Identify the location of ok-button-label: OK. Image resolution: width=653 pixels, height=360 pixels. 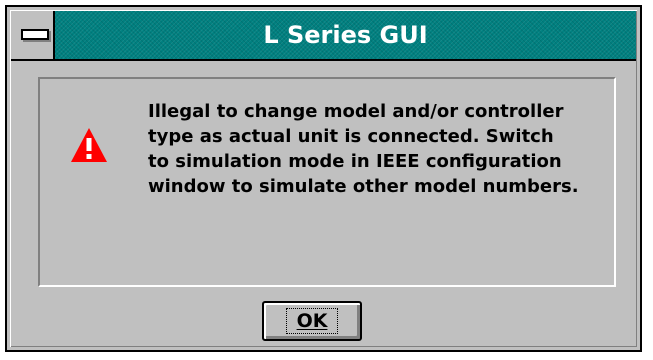
(312, 321).